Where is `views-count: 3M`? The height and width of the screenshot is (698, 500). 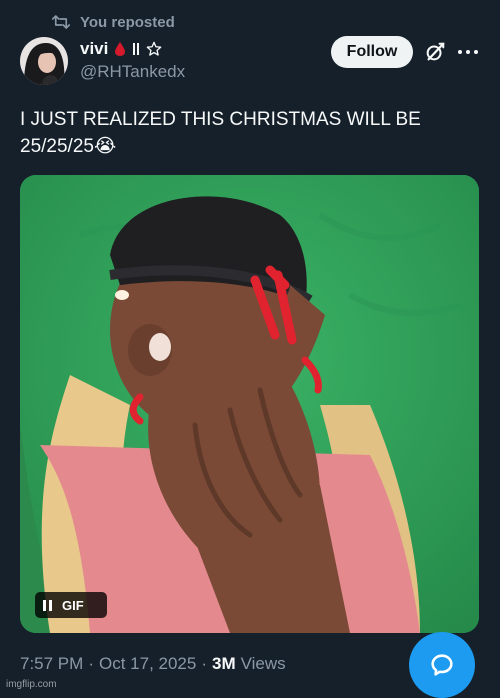 views-count: 3M is located at coordinates (224, 664).